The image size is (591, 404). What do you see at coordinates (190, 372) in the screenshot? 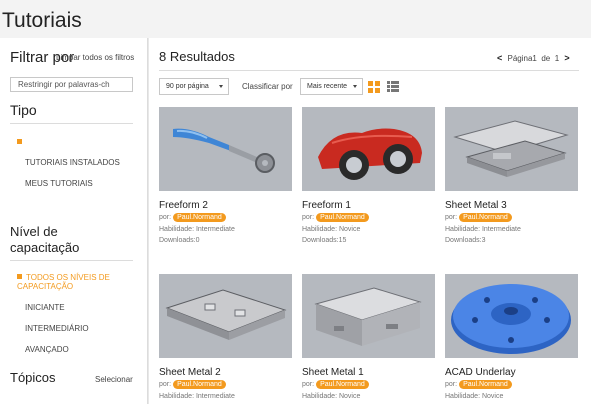
I see `tutorial-title: Sheet Metal 2` at bounding box center [190, 372].